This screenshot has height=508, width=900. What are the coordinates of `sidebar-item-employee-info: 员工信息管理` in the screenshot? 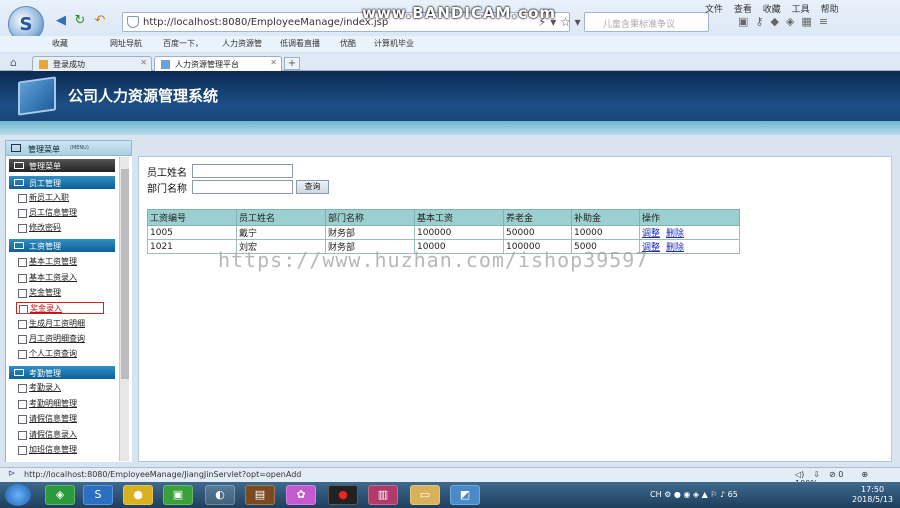 It's located at (46, 213).